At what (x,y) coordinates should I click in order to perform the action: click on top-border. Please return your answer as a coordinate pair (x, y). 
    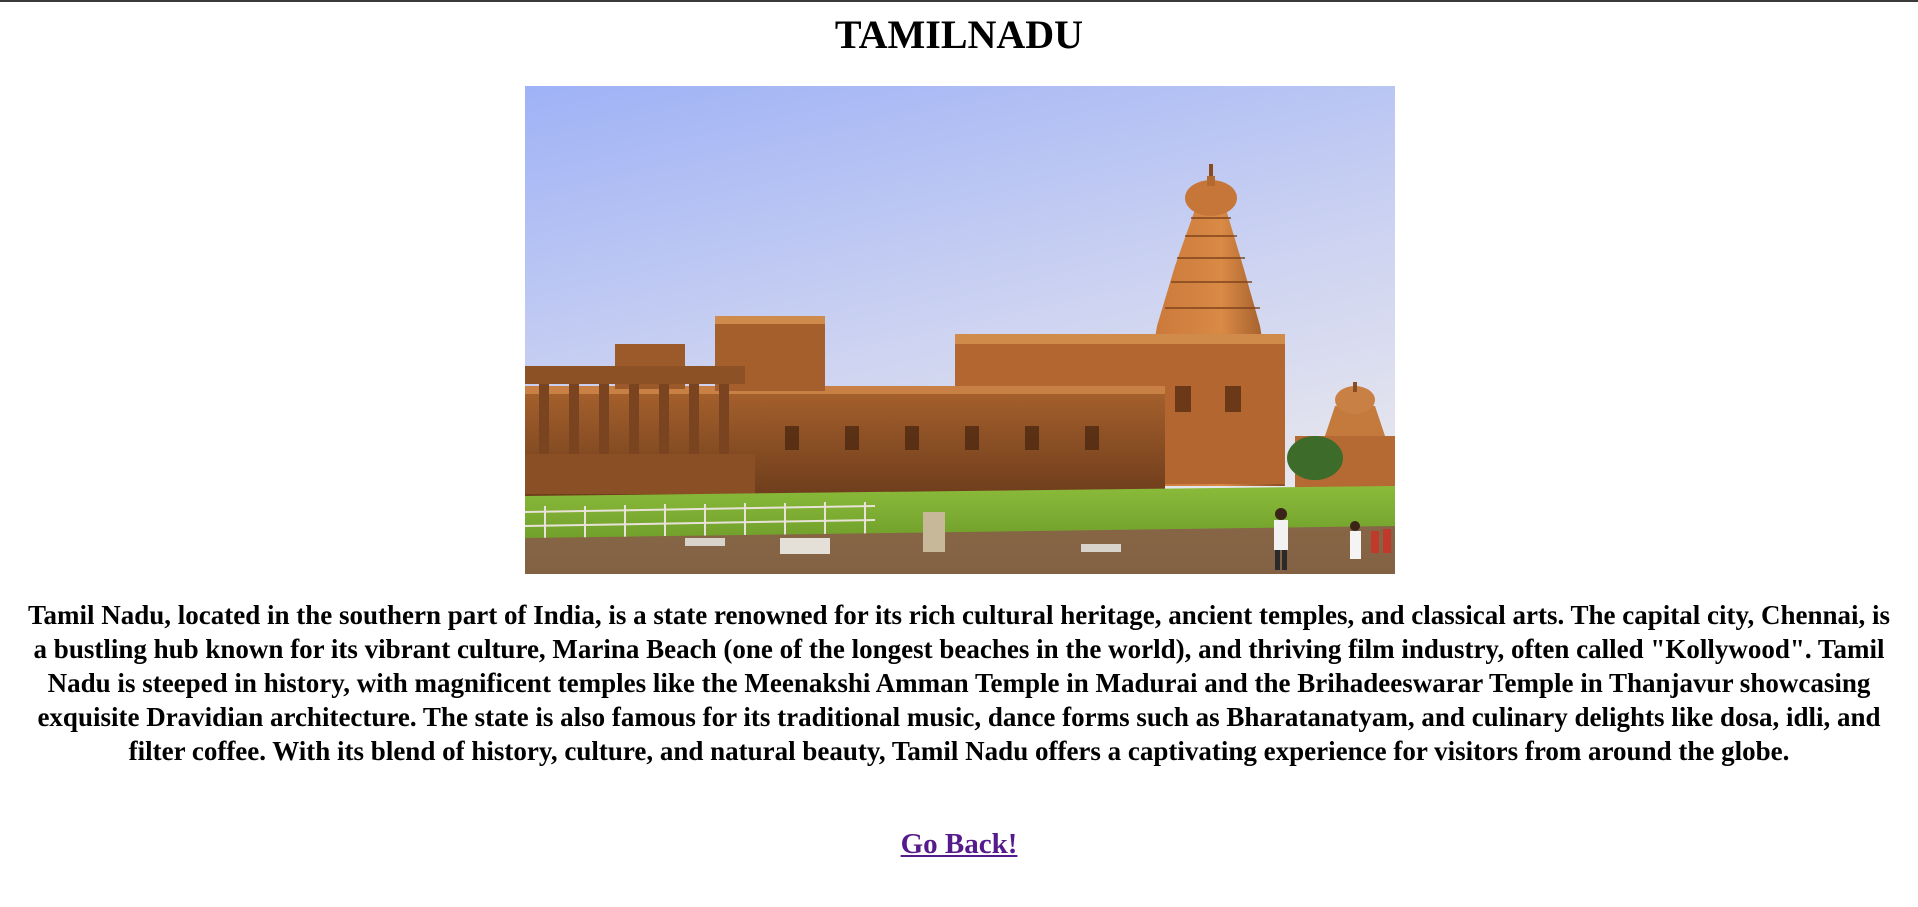
    Looking at the image, I should click on (959, 1).